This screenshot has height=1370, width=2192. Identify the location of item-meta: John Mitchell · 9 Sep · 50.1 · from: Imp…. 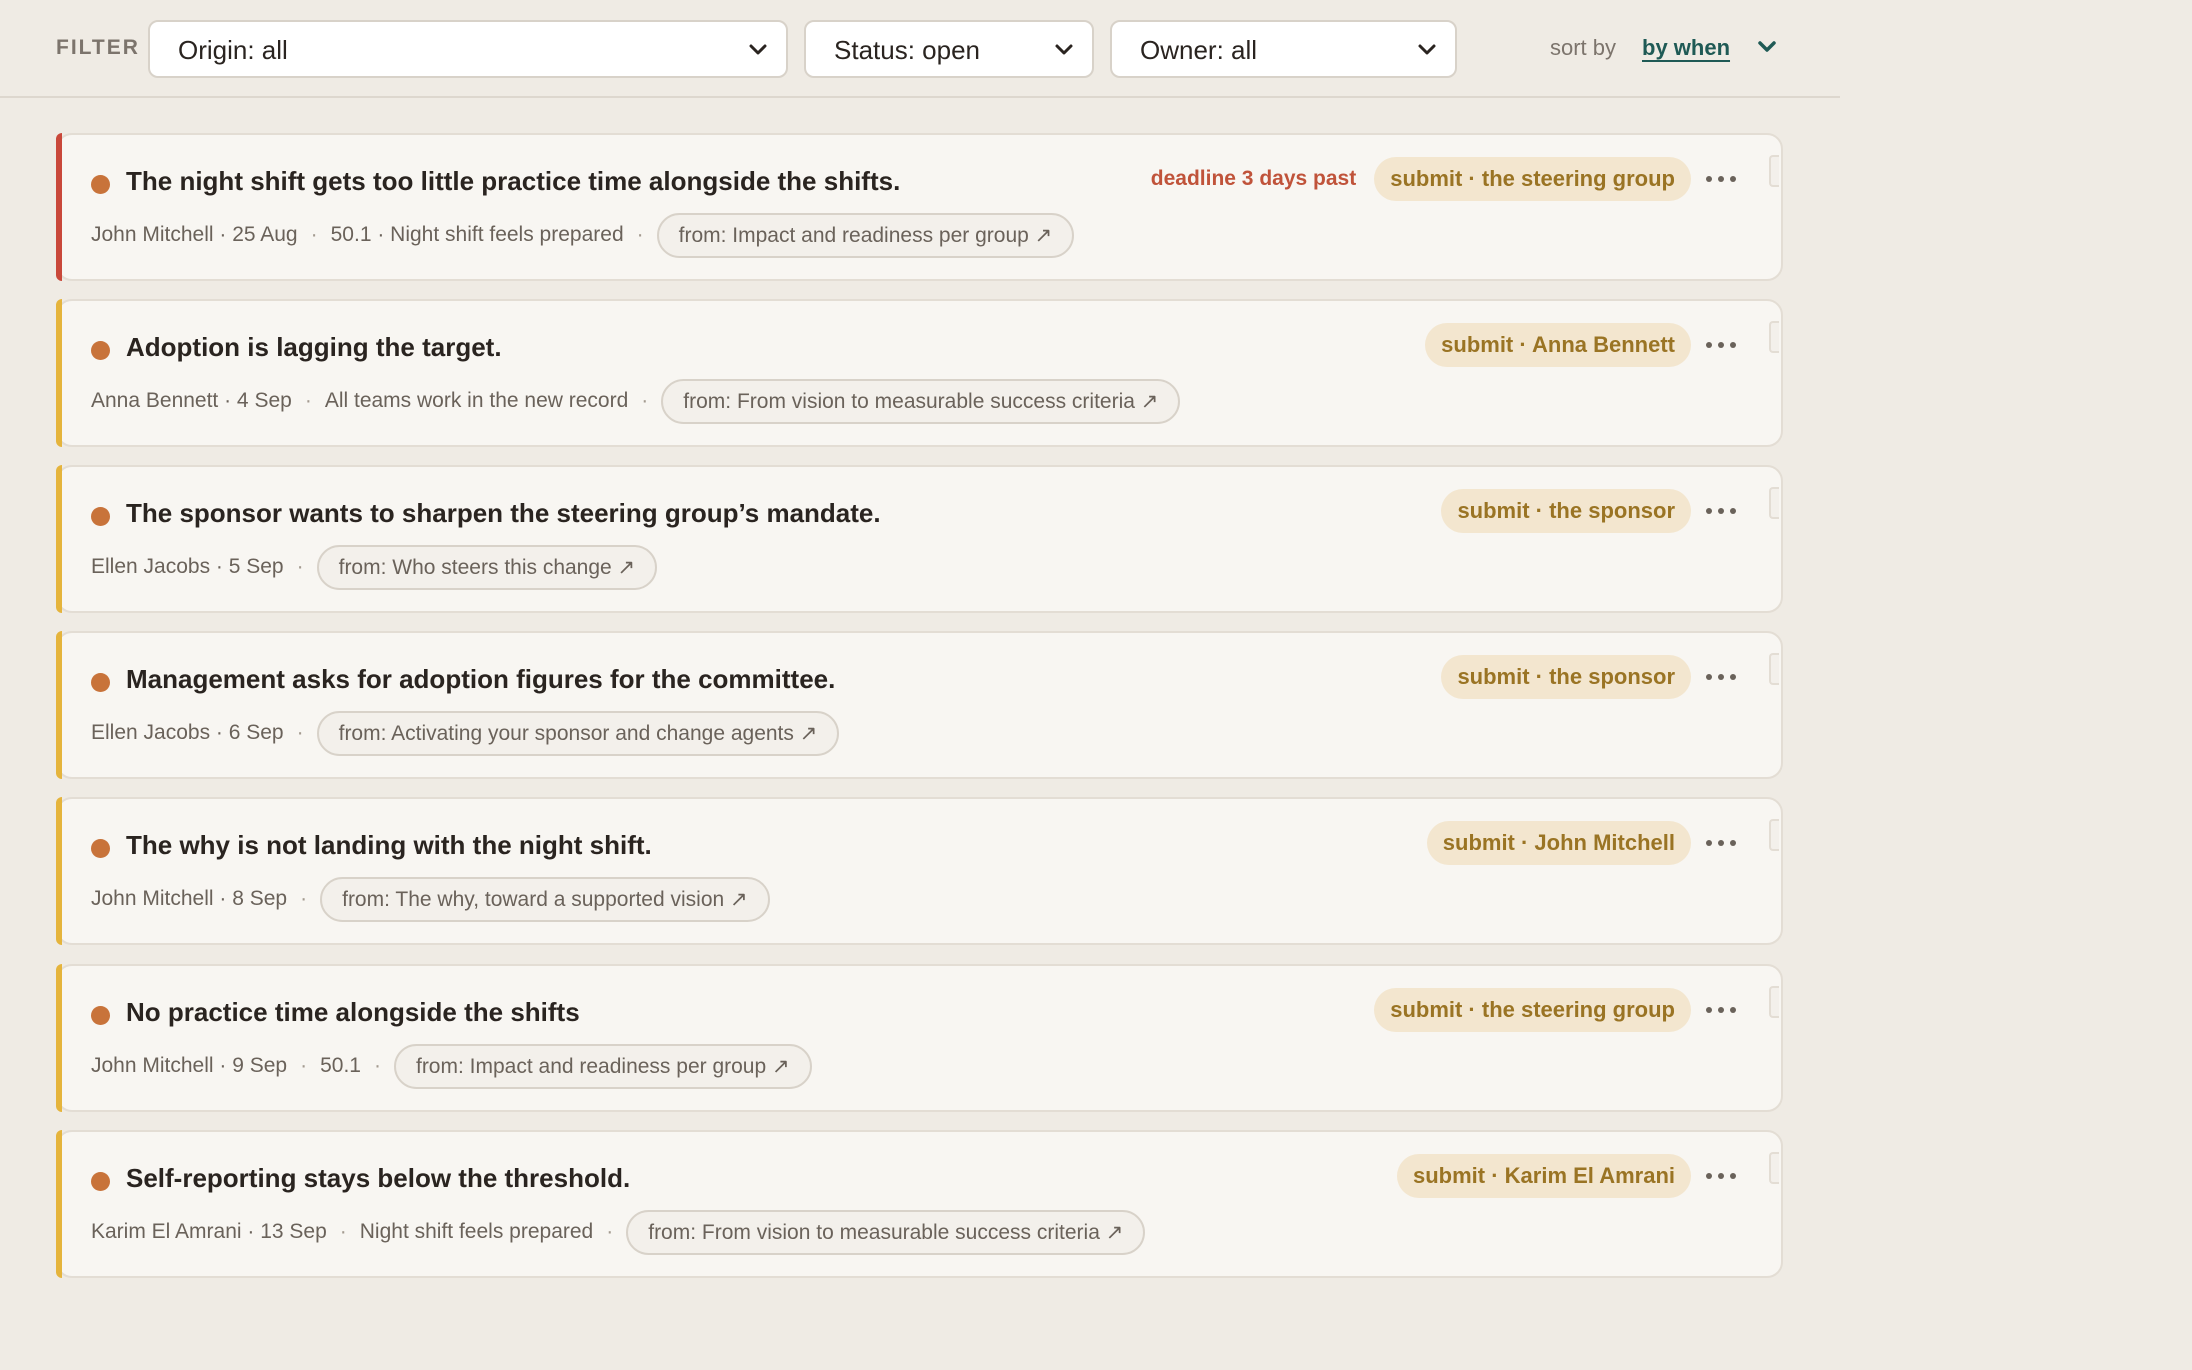
(451, 1066).